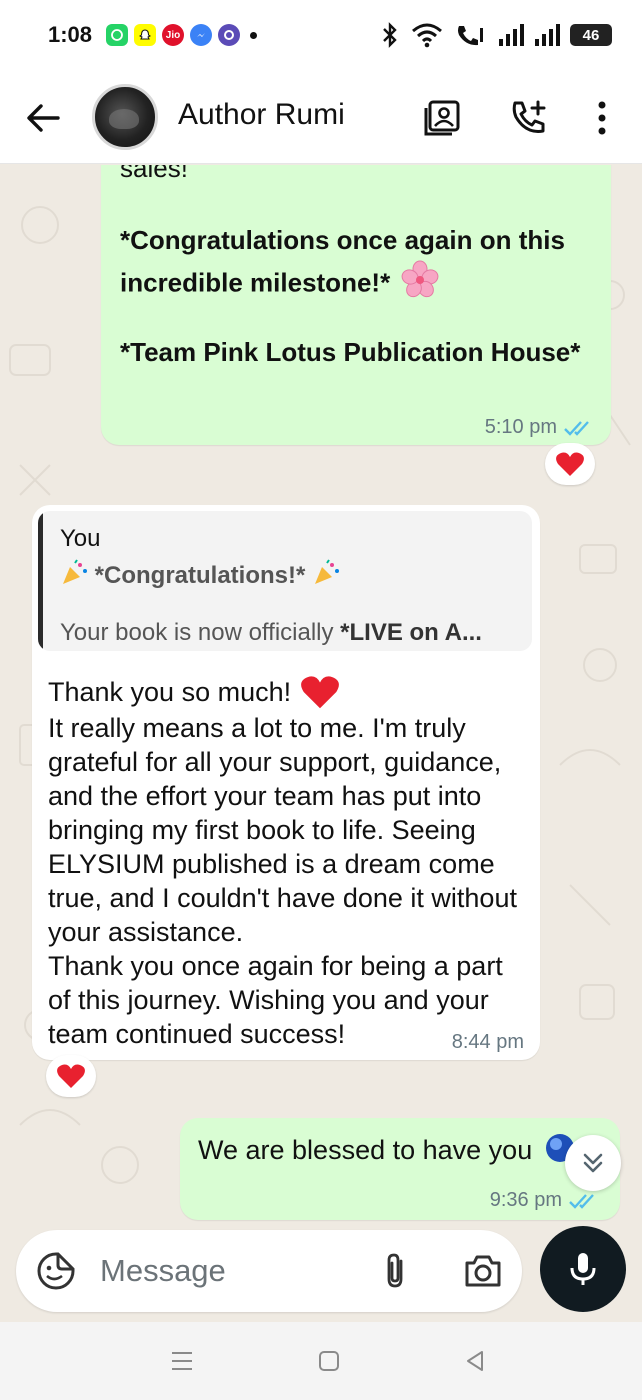 The width and height of the screenshot is (642, 1400). I want to click on double-chevron-down-icon, so click(593, 1163).